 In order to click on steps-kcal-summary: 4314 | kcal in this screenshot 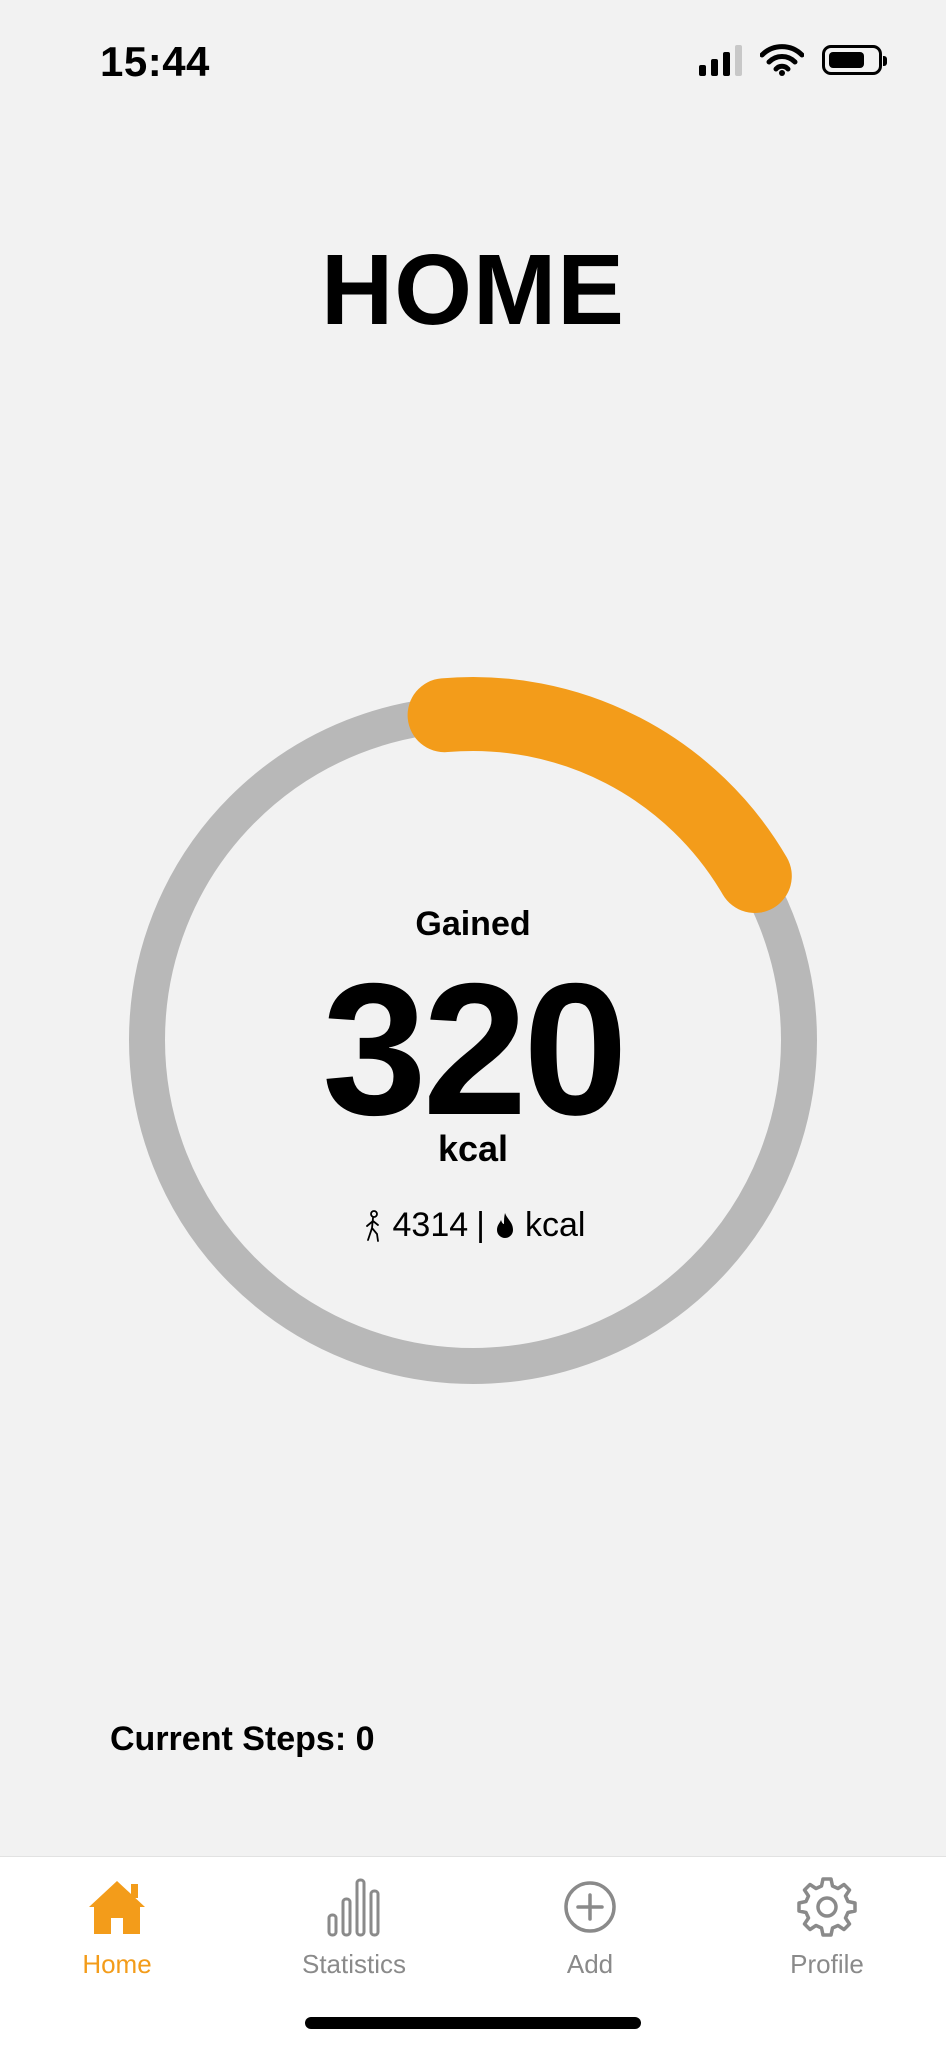, I will do `click(473, 1225)`.